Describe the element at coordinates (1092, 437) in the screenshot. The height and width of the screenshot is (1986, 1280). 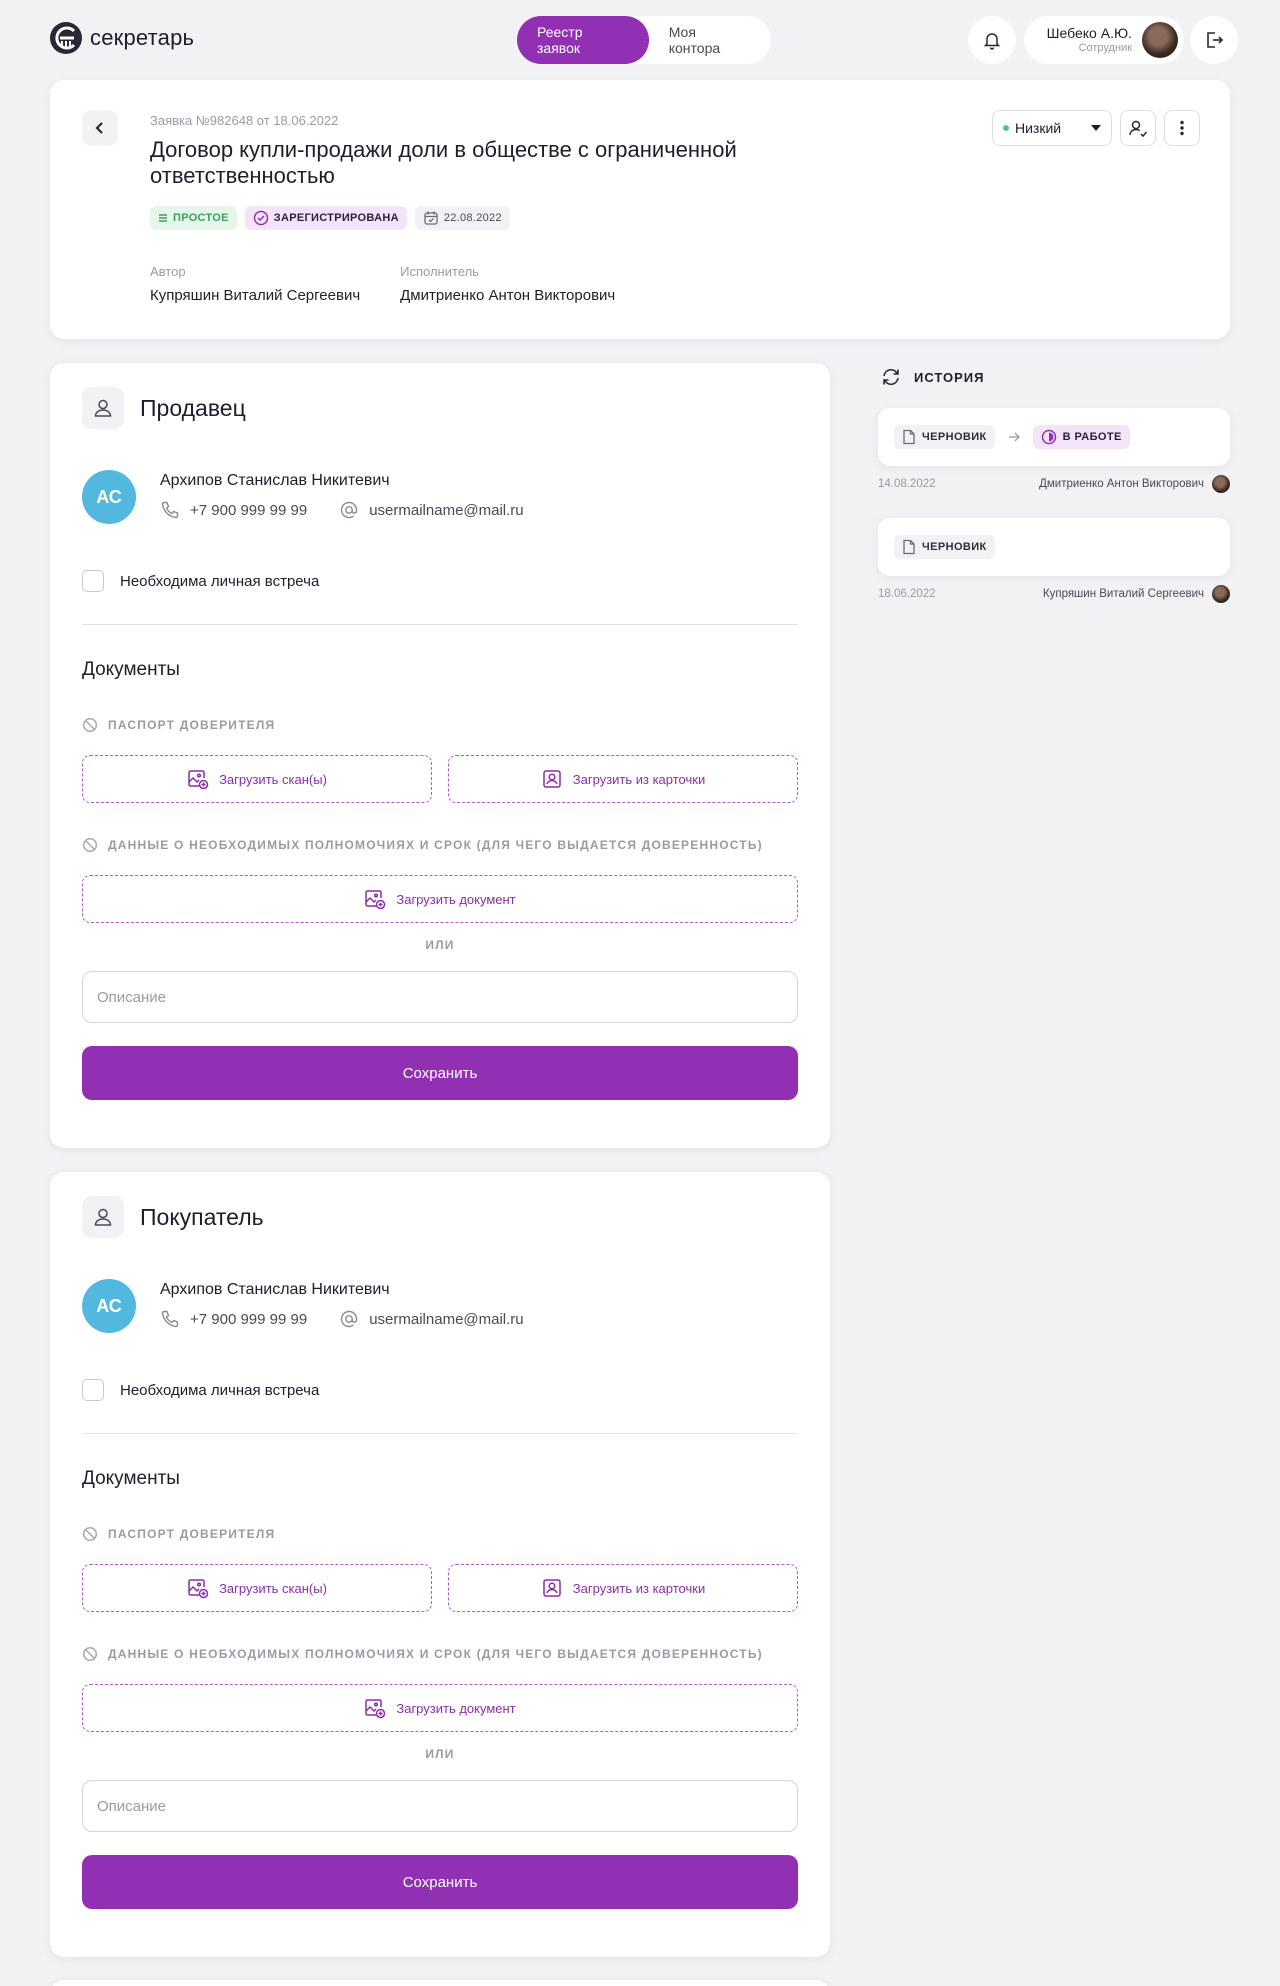
I see `status-to: В РАБОТЕ` at that location.